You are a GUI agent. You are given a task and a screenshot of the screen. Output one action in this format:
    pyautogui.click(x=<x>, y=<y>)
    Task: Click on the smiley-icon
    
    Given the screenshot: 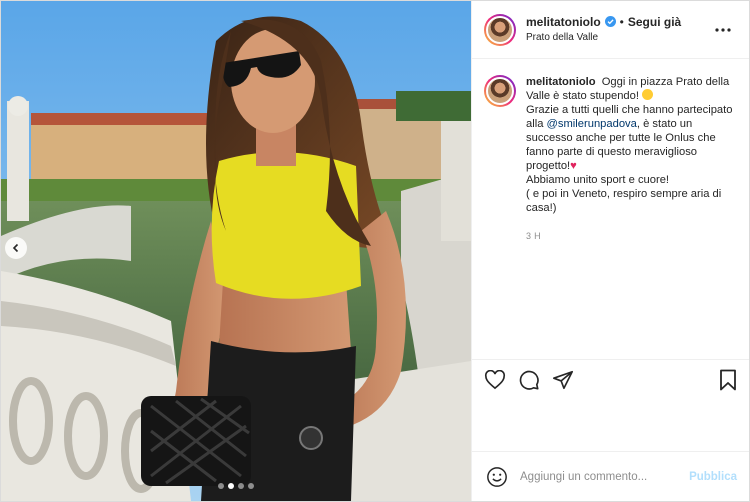 What is the action you would take?
    pyautogui.click(x=497, y=476)
    